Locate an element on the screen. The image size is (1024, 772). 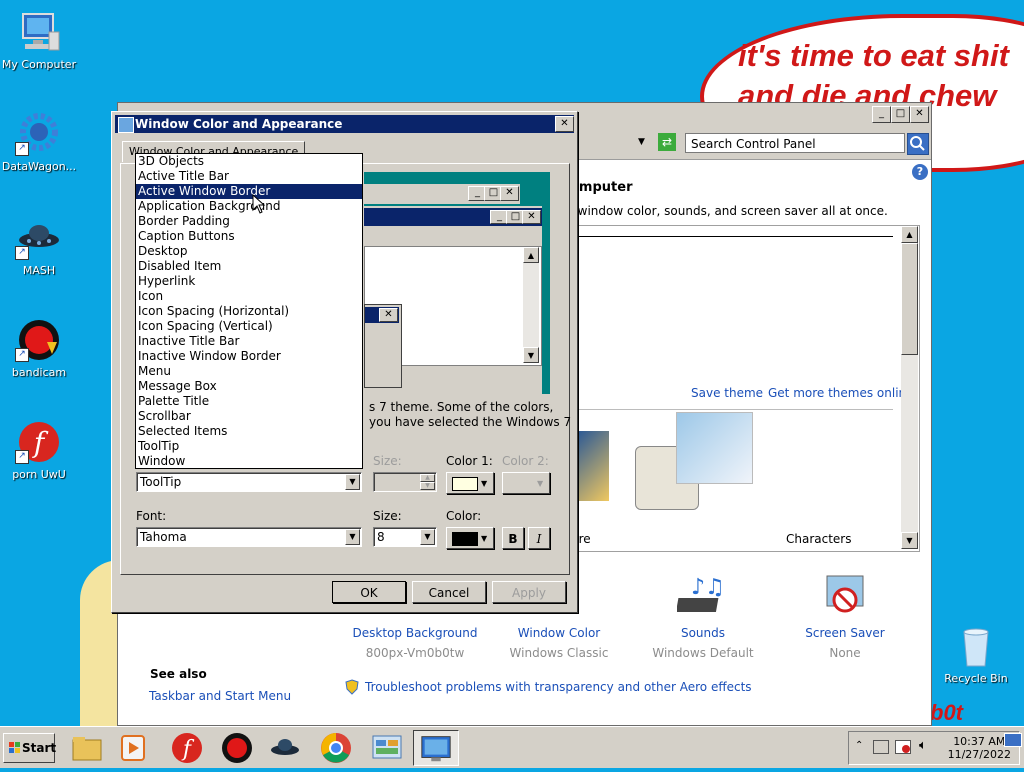
desktop-icon-flash: f ↗ porn UwU is located at coordinates (39, 450).